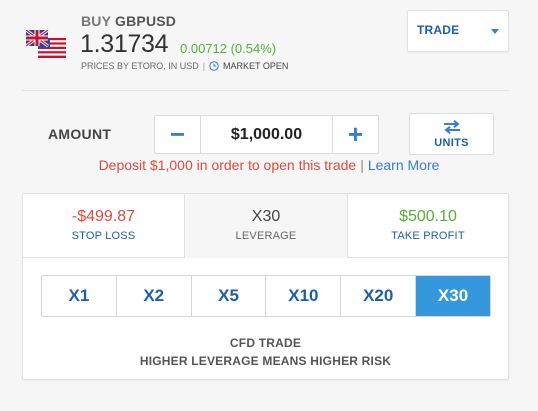  Describe the element at coordinates (154, 296) in the screenshot. I see `leverage-option-x2: X2` at that location.